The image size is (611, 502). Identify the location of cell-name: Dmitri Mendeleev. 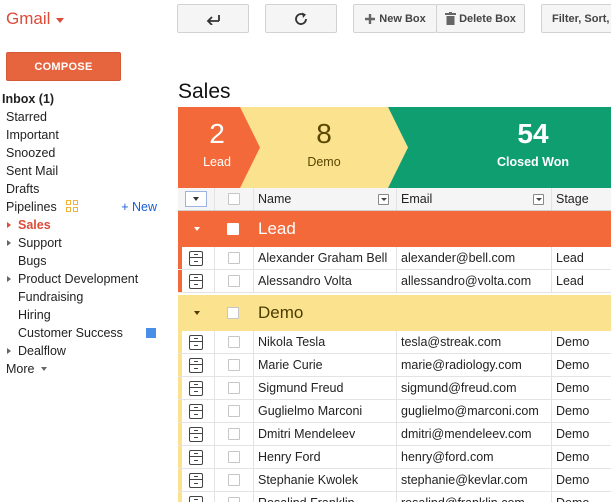
(325, 434).